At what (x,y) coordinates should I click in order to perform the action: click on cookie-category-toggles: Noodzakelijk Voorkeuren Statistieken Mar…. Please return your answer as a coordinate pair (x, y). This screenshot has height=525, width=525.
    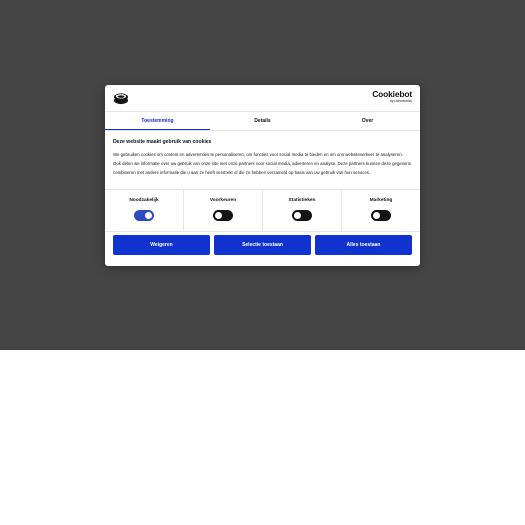
    Looking at the image, I should click on (262, 210).